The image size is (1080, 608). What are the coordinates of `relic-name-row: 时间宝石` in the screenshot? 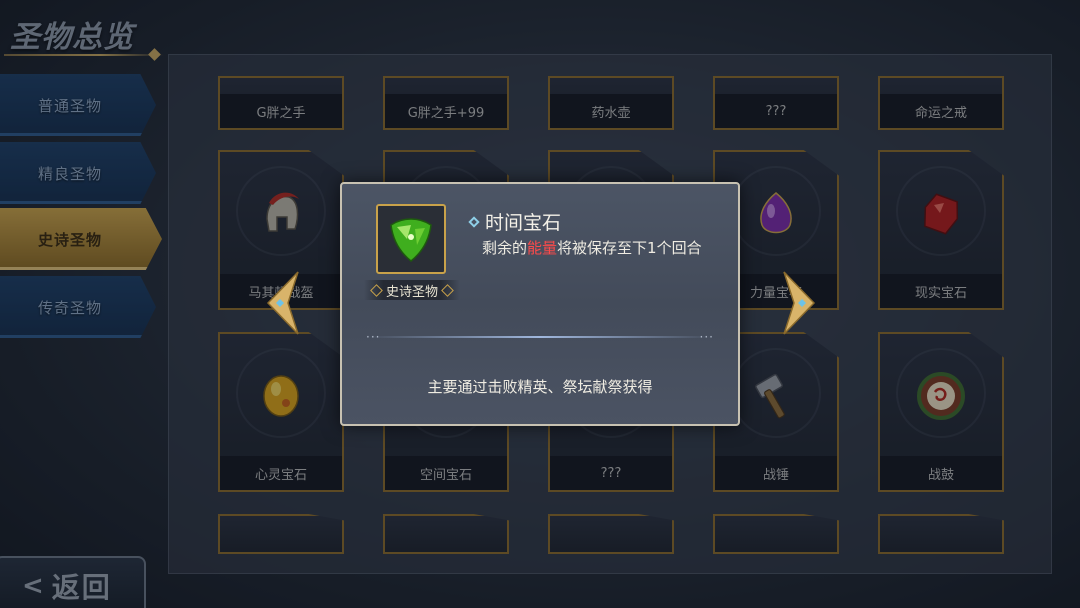 It's located at (515, 221).